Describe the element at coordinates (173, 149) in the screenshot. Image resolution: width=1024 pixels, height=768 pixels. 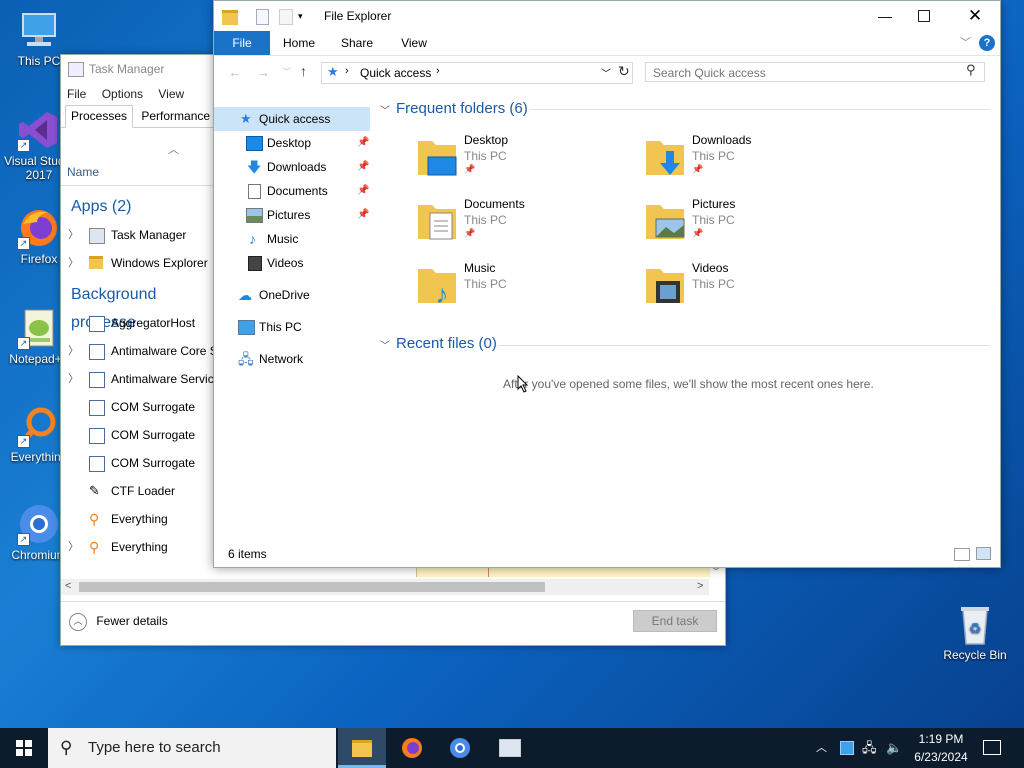
I see `sort-indicator-icon: ︿` at that location.